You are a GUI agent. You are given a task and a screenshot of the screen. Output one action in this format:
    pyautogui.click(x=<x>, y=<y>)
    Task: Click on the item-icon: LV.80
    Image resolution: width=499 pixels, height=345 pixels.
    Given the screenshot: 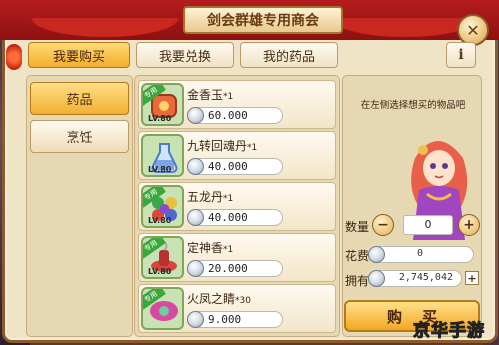 What is the action you would take?
    pyautogui.click(x=162, y=155)
    